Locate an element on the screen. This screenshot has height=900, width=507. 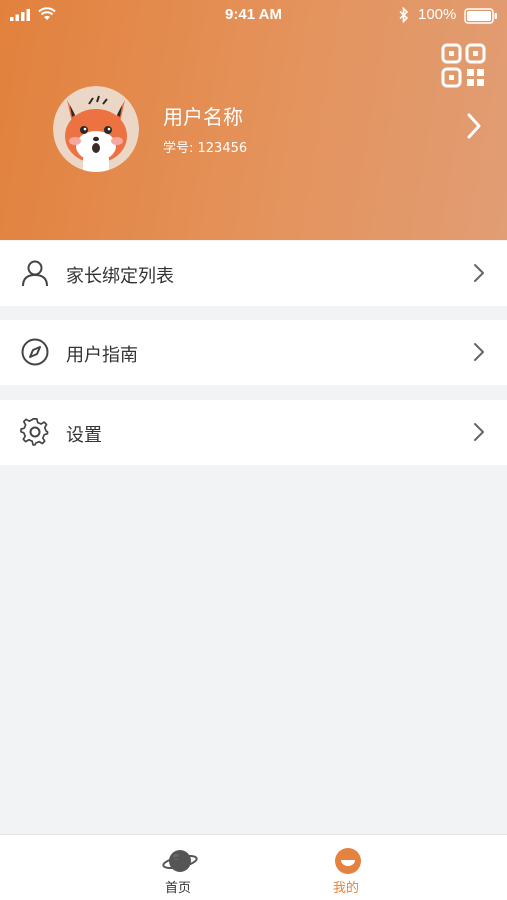
tab-bar: 首页 我的 is located at coordinates (253, 867).